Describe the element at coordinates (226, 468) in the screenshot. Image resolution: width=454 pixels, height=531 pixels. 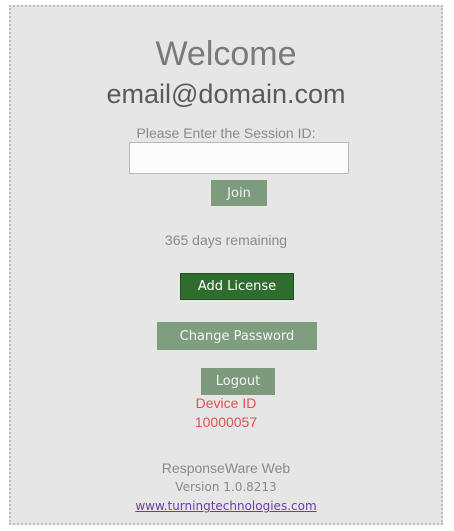
I see `product-name: ResponseWare Web` at that location.